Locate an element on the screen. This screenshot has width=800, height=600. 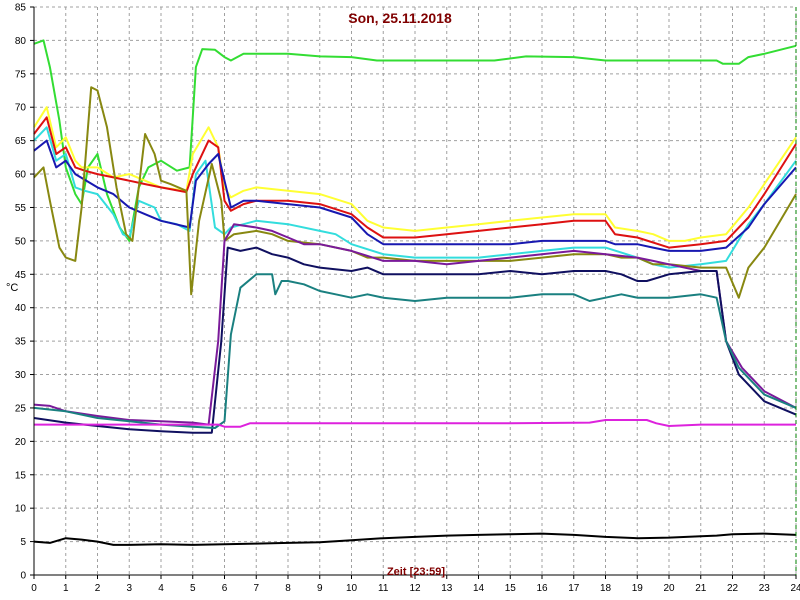
x-tick-label: 22 is located at coordinates (733, 588).